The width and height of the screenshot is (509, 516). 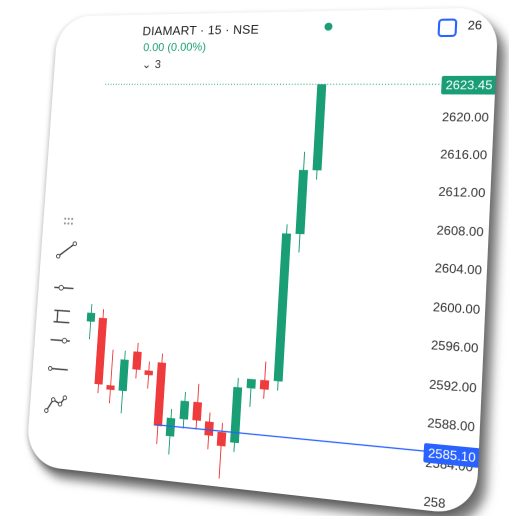 What do you see at coordinates (464, 154) in the screenshot?
I see `price-axis-label: 2616.00` at bounding box center [464, 154].